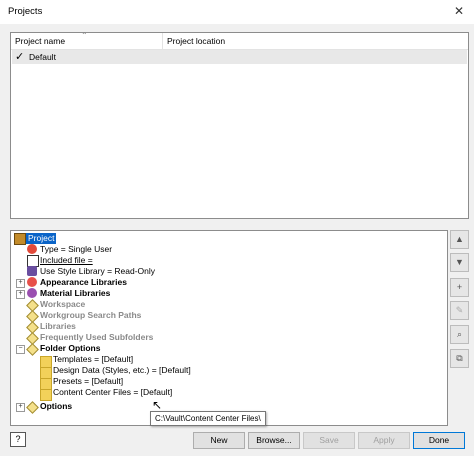 The width and height of the screenshot is (474, 456). What do you see at coordinates (459, 262) in the screenshot?
I see `move-down-button: ▼` at bounding box center [459, 262].